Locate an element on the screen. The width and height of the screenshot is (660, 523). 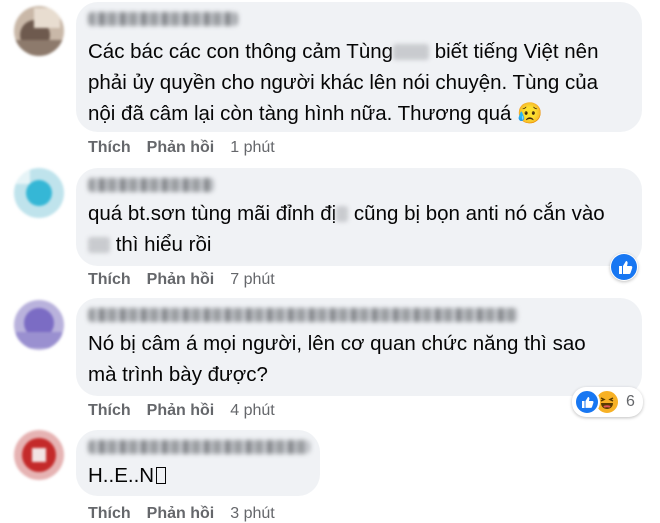
timestamp: 7 phút is located at coordinates (252, 280).